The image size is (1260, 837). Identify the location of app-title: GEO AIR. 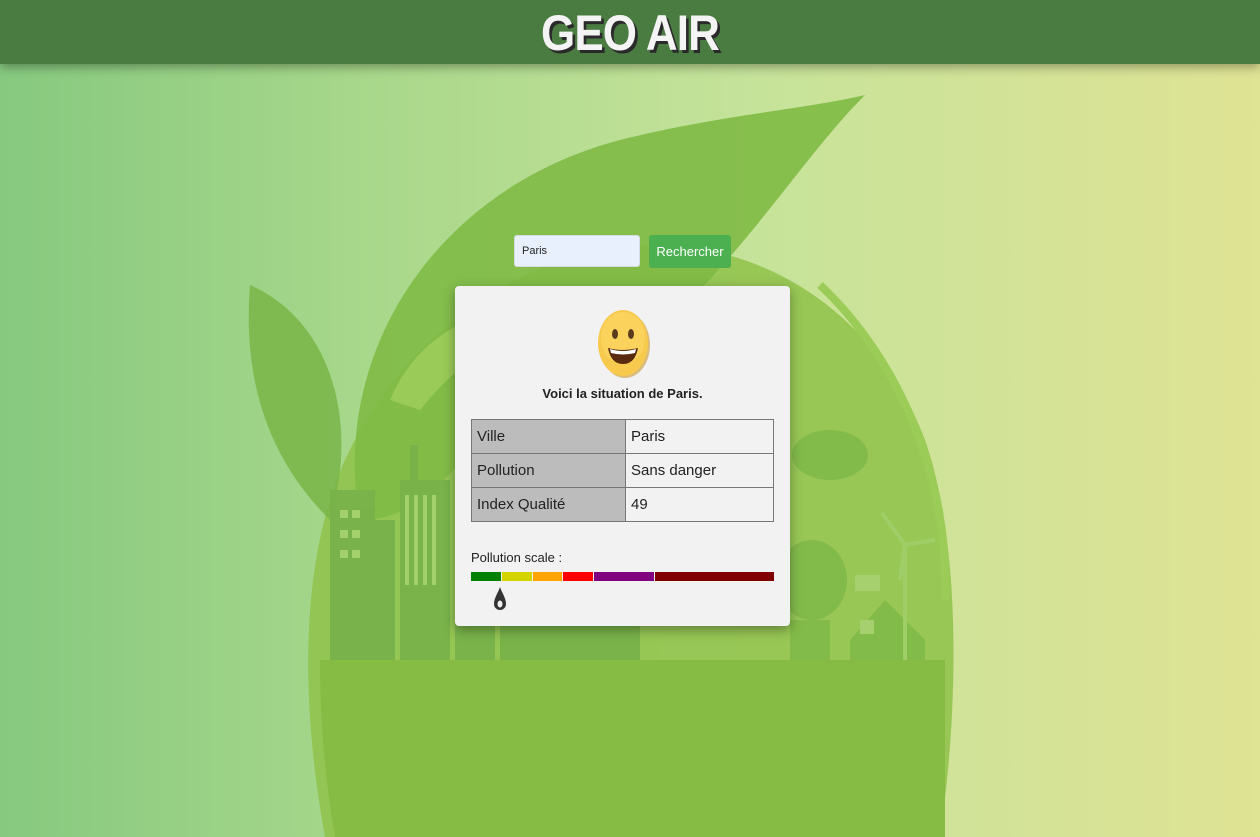
(630, 33).